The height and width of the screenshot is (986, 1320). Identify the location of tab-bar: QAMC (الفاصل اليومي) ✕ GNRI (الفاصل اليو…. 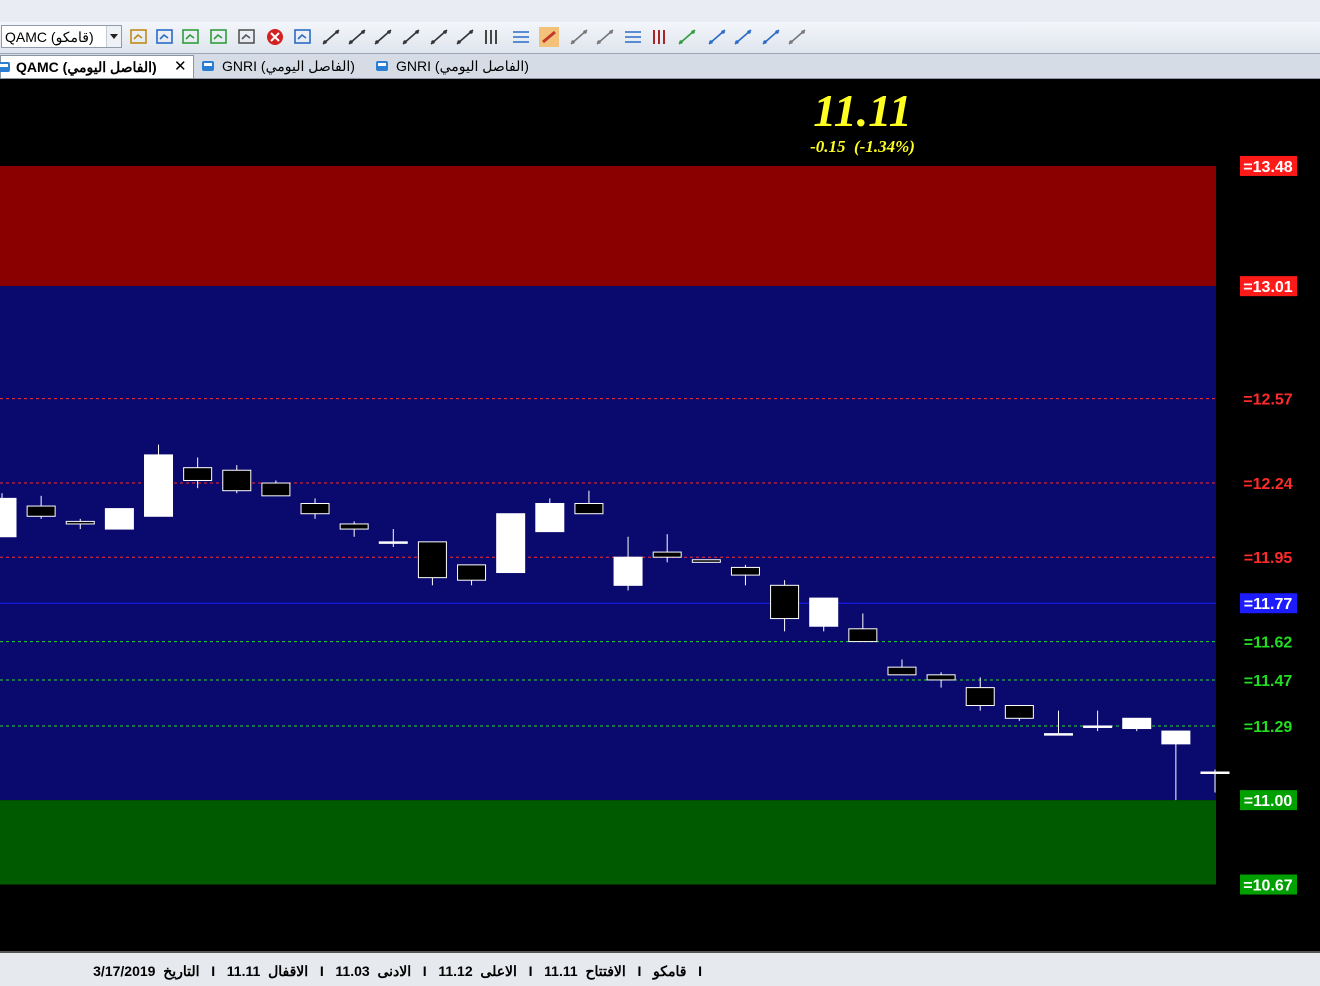
(660, 66).